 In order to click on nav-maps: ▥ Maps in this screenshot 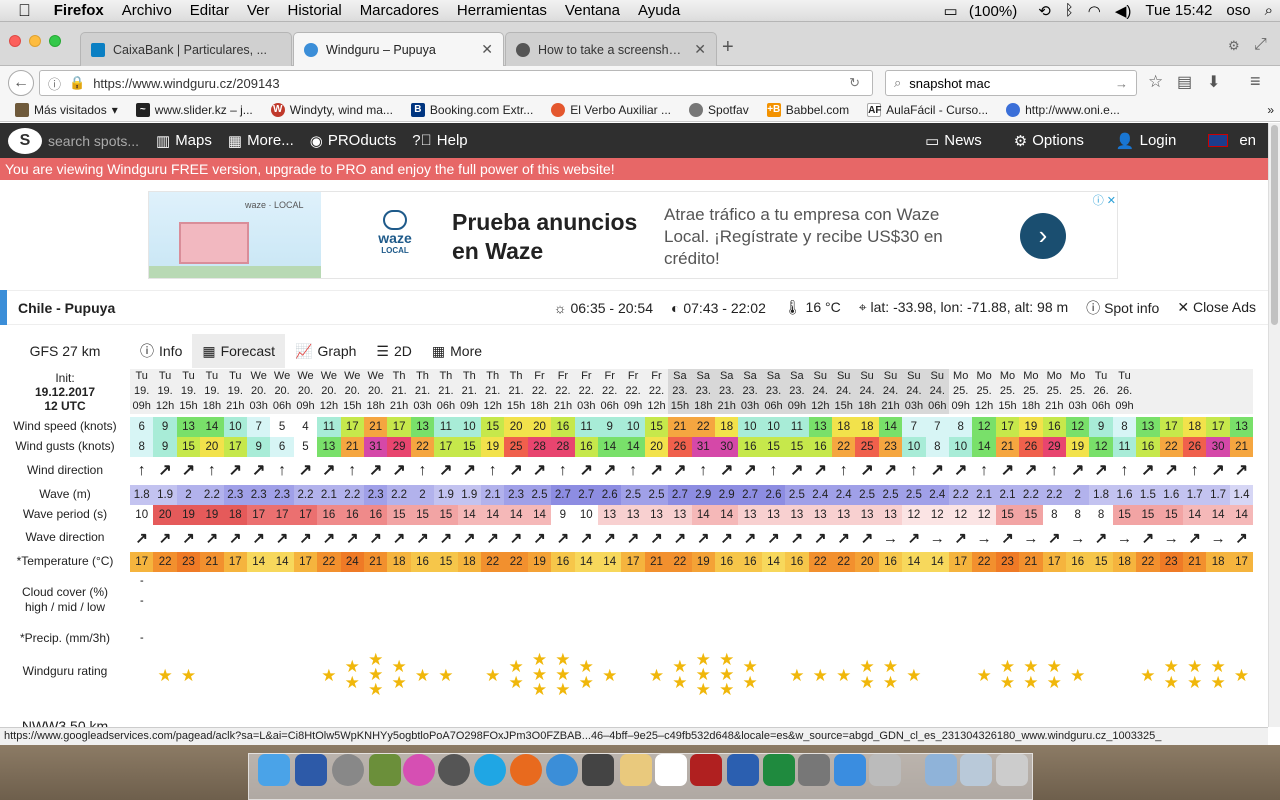, I will do `click(184, 141)`.